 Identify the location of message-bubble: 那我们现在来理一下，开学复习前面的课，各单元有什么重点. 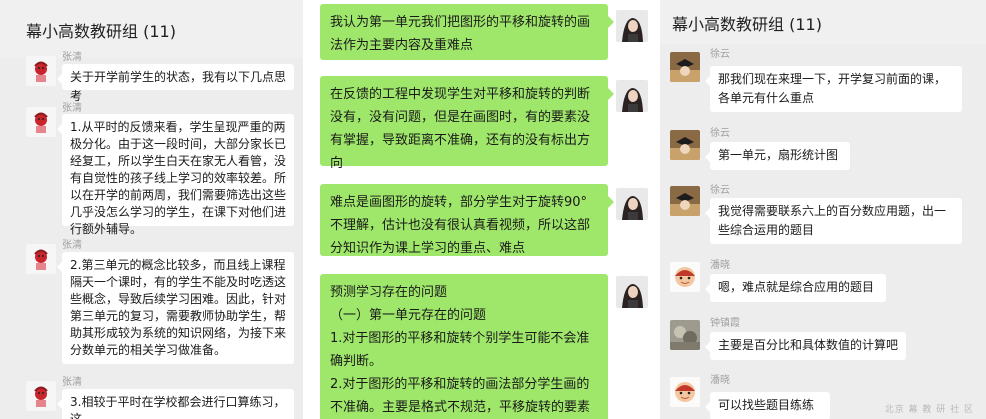
(833, 89).